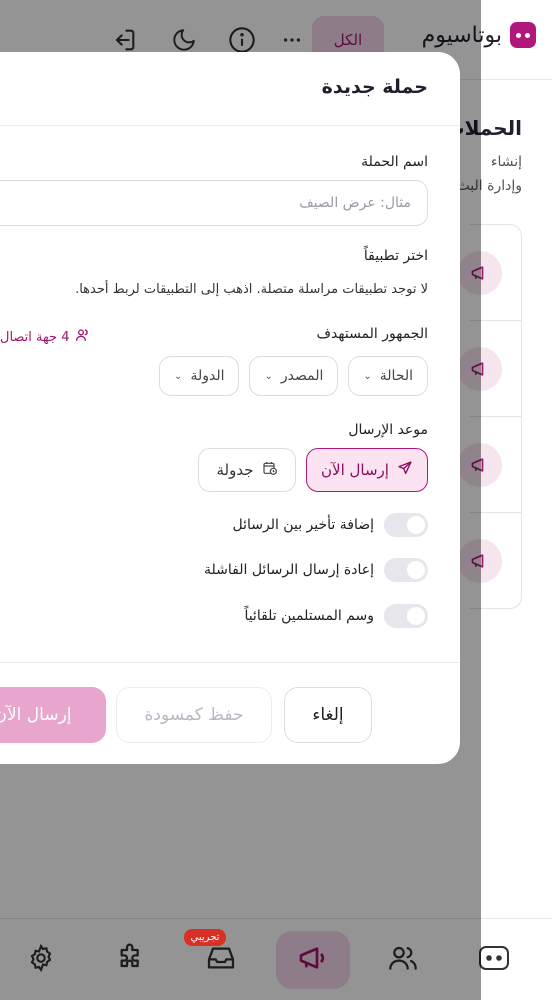 This screenshot has height=1000, width=552. I want to click on send-now-option-label: إرسال الآن, so click(355, 470).